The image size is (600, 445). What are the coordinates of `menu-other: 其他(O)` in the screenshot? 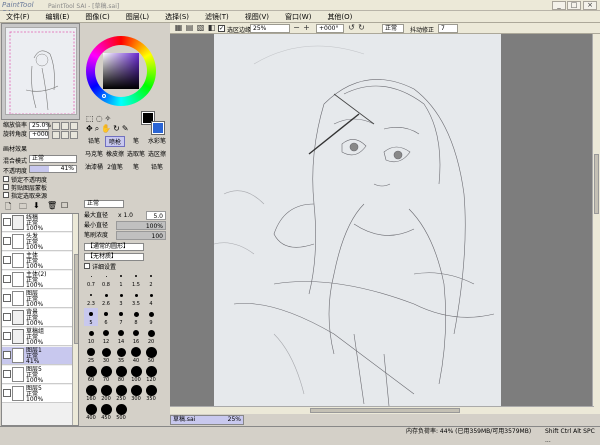 It's located at (341, 17).